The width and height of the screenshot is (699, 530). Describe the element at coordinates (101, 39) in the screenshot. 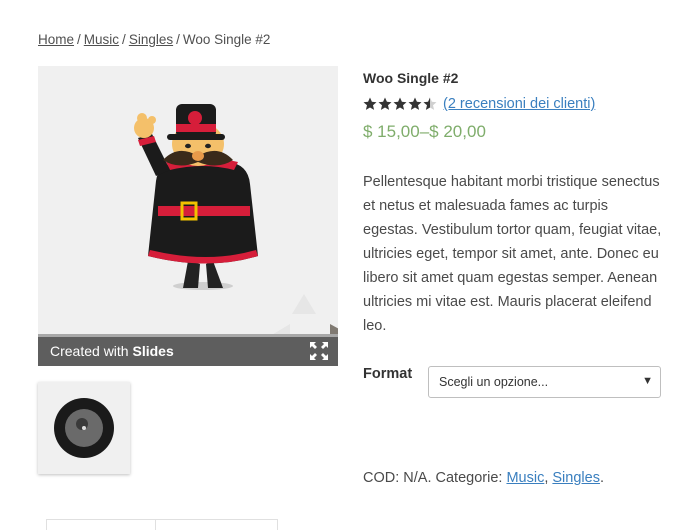

I see `breadcrumb-music-link: Music` at that location.